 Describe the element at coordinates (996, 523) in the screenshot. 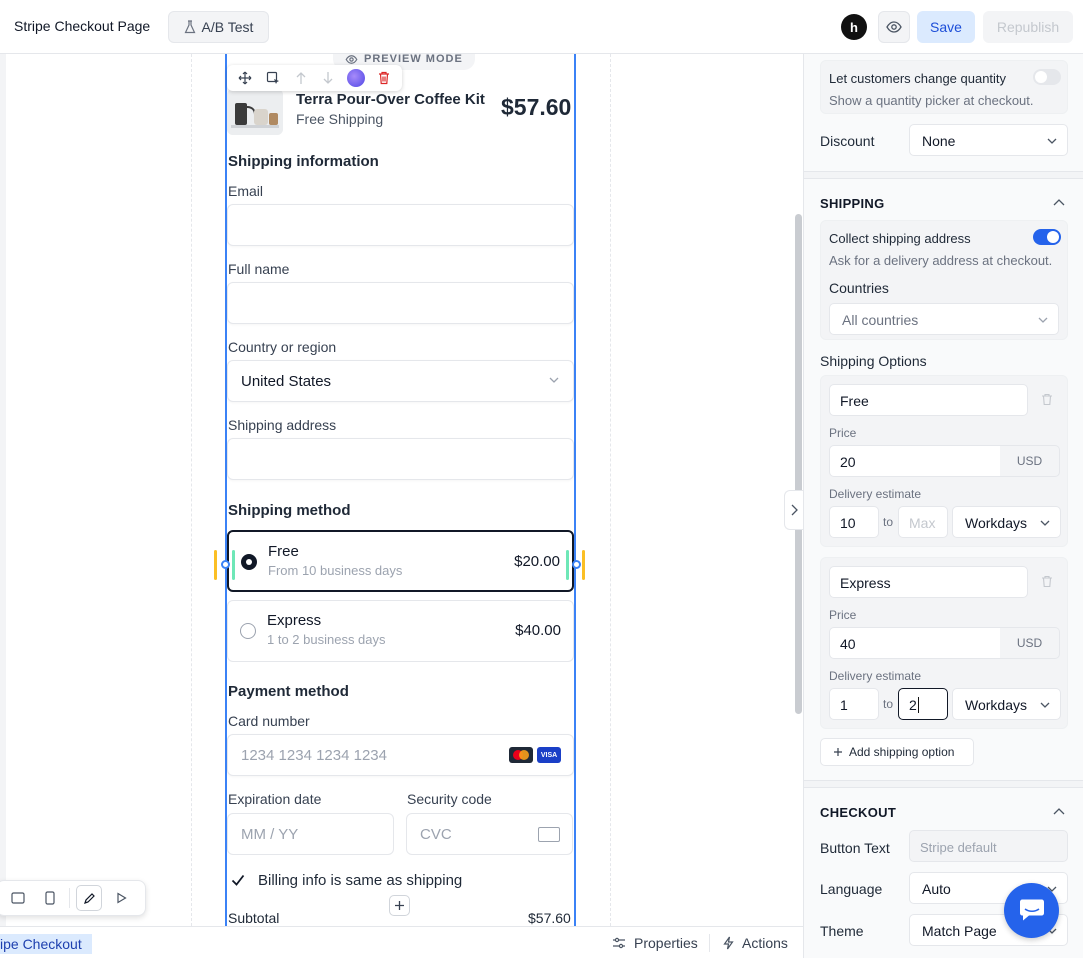

I see `estimate-unit-value: Workdays` at that location.